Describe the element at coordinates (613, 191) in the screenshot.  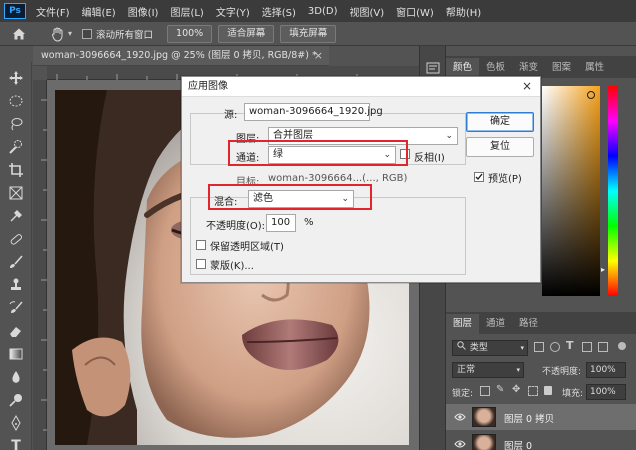
I see `hue-slider` at that location.